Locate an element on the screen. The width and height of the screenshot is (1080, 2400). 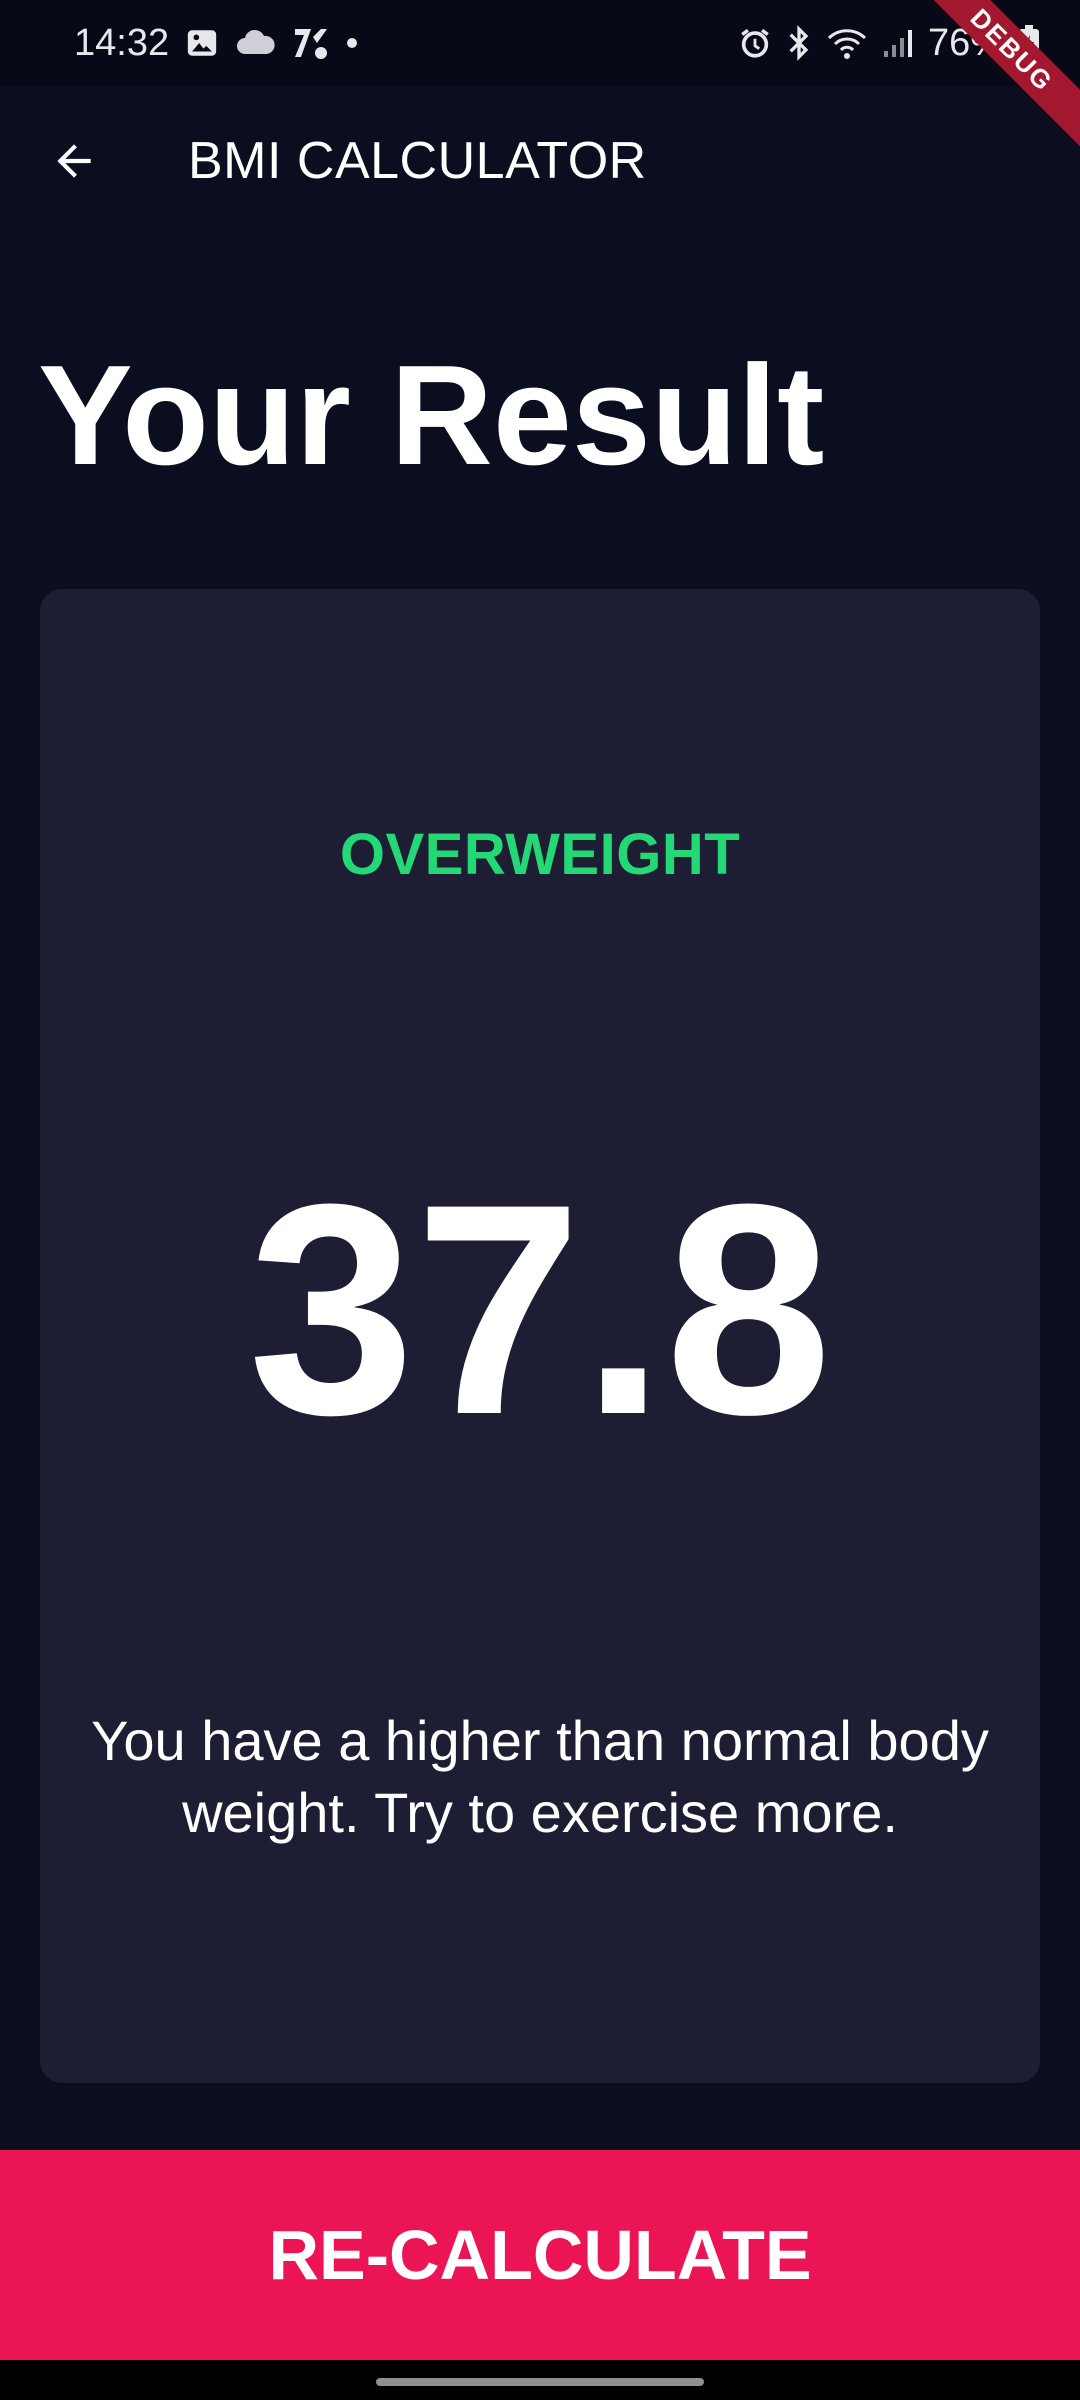
arrow-left-icon is located at coordinates (74, 161).